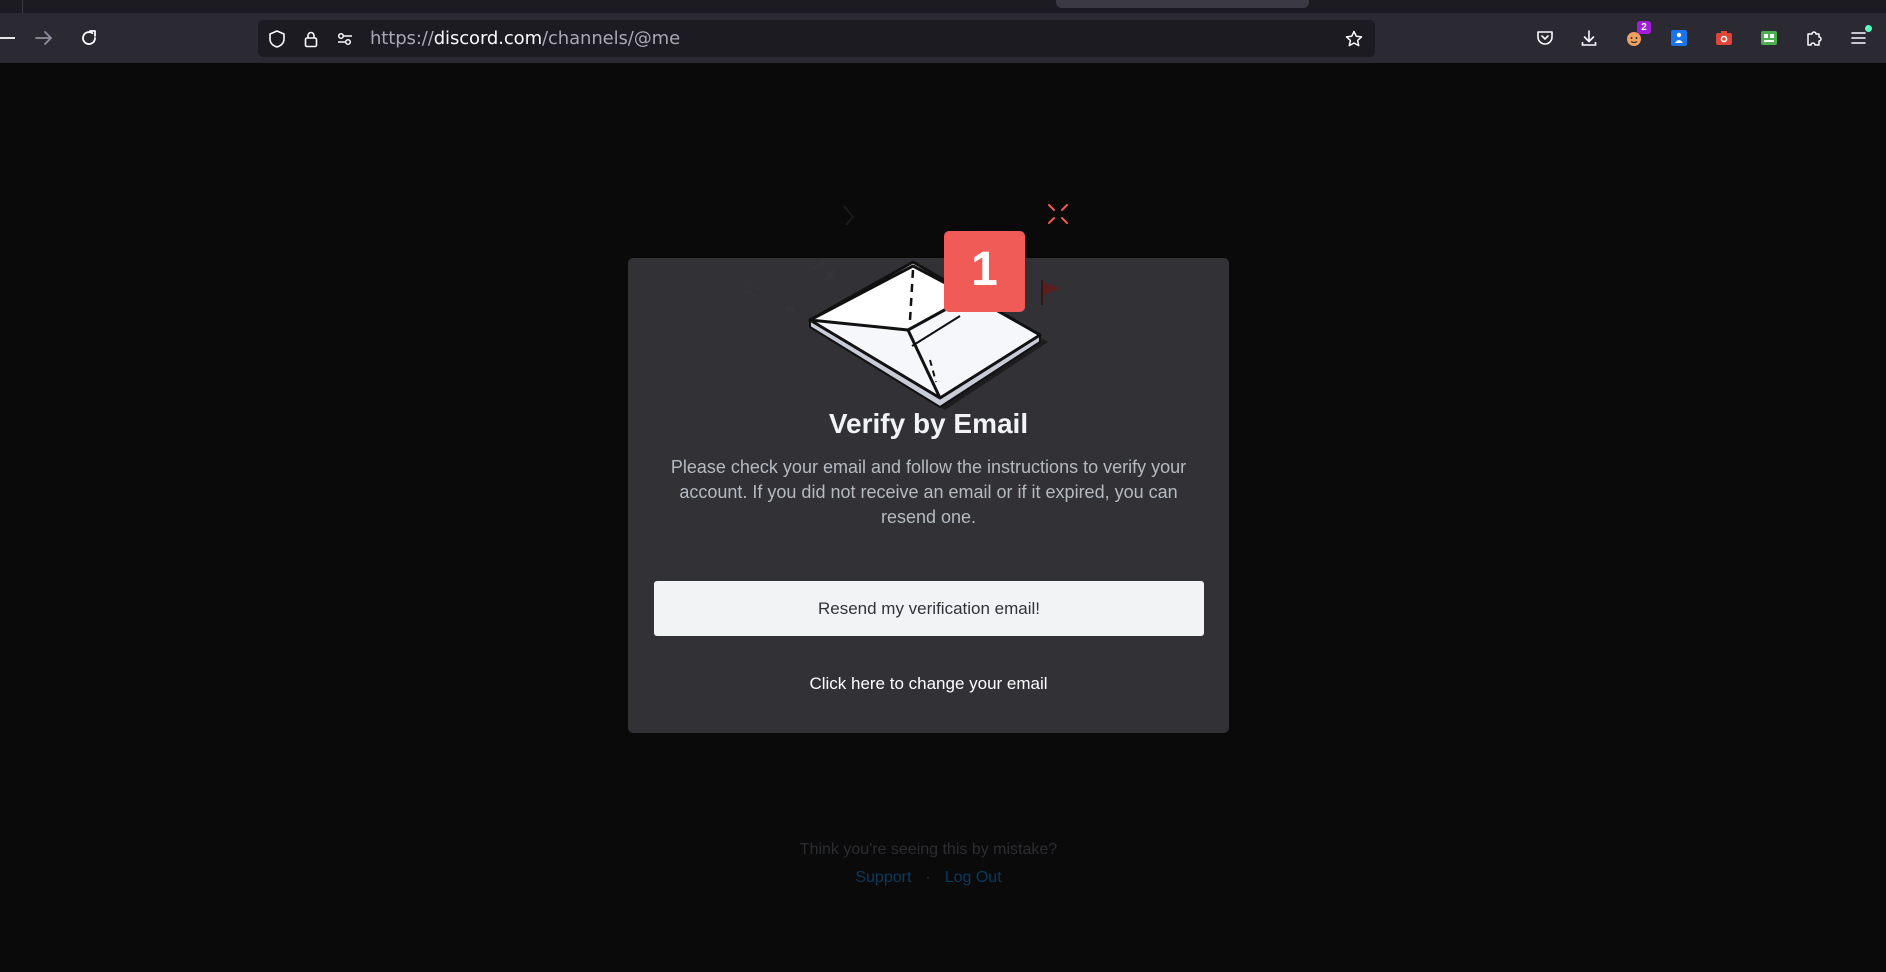 The image size is (1886, 972). Describe the element at coordinates (1679, 38) in the screenshot. I see `extension-blue-icon` at that location.